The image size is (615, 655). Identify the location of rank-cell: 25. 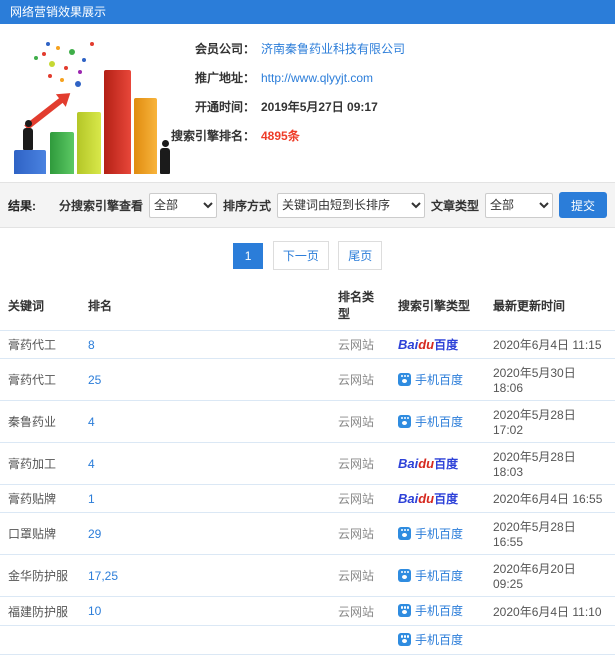
(205, 379).